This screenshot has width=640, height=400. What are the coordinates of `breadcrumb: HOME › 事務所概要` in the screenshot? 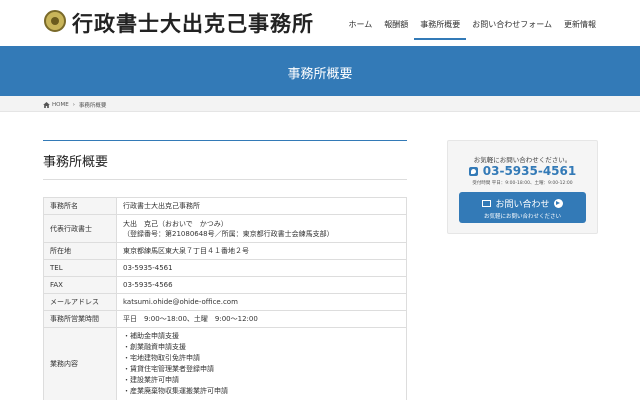 It's located at (320, 104).